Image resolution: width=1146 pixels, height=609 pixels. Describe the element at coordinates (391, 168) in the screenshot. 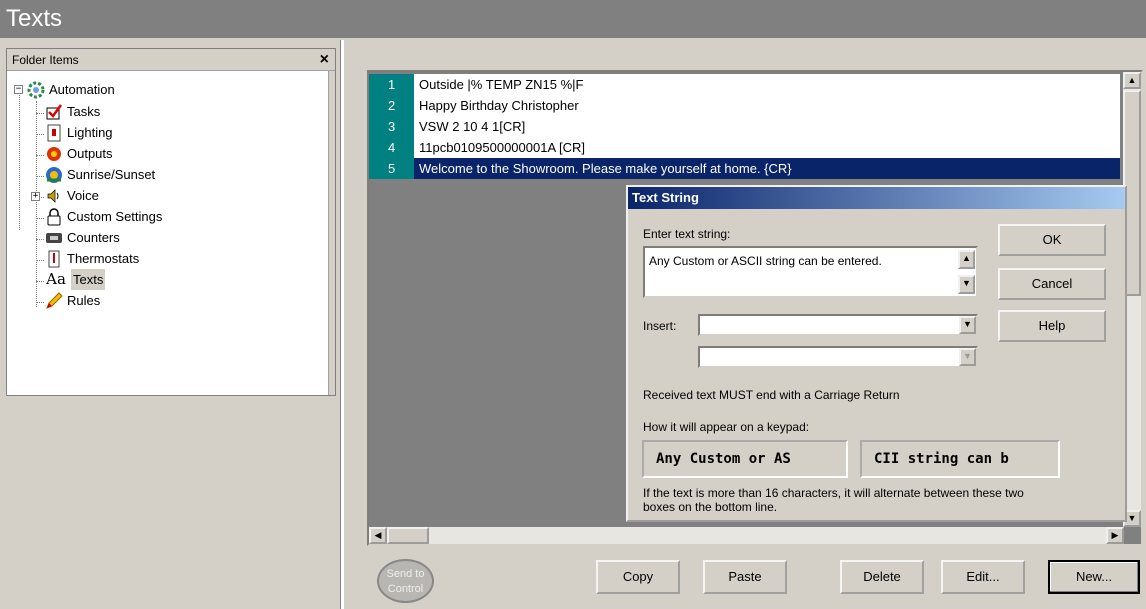

I see `row-number: 5` at that location.